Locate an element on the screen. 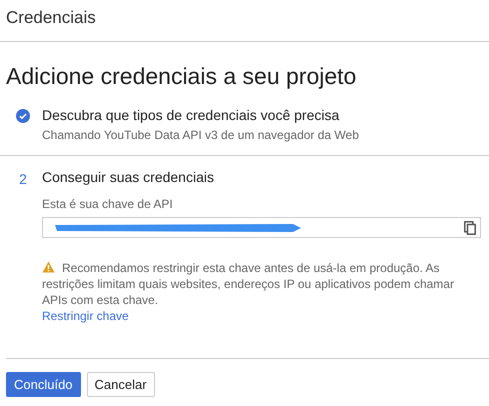 This screenshot has width=489, height=406. restrict-key-link: Restringir chave is located at coordinates (85, 316).